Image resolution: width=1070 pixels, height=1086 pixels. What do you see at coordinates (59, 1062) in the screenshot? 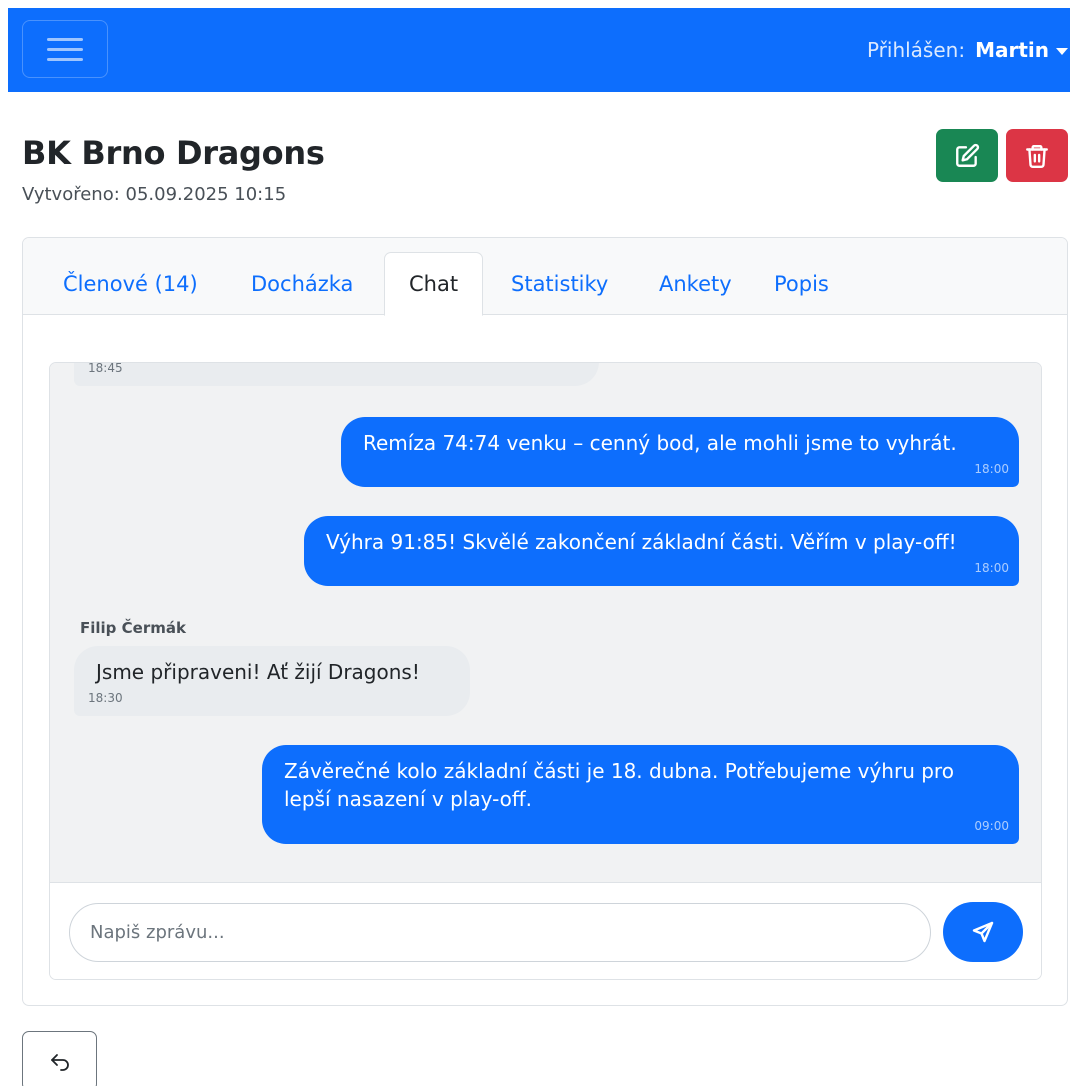
I see `arrow-return-left-icon` at bounding box center [59, 1062].